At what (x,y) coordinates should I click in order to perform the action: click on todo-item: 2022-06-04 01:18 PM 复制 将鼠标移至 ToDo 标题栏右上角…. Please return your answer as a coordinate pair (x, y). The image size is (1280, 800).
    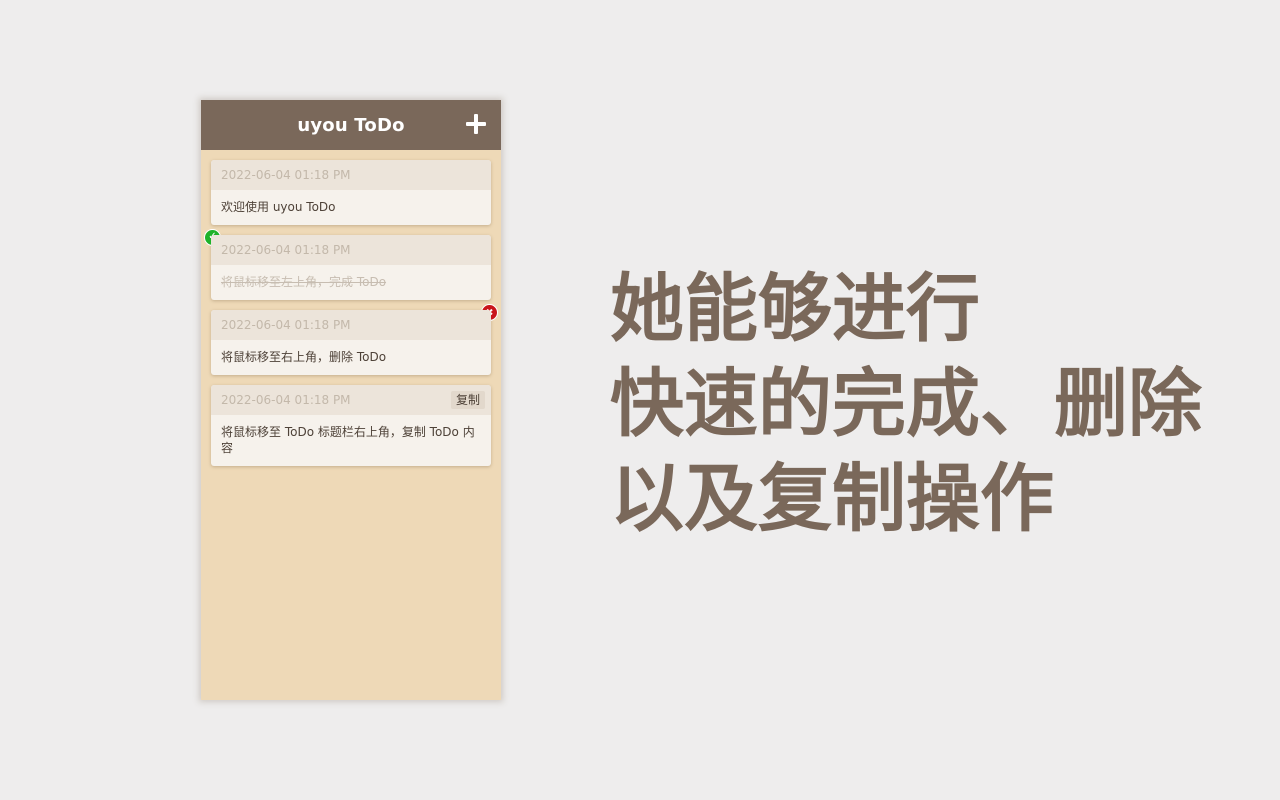
    Looking at the image, I should click on (351, 425).